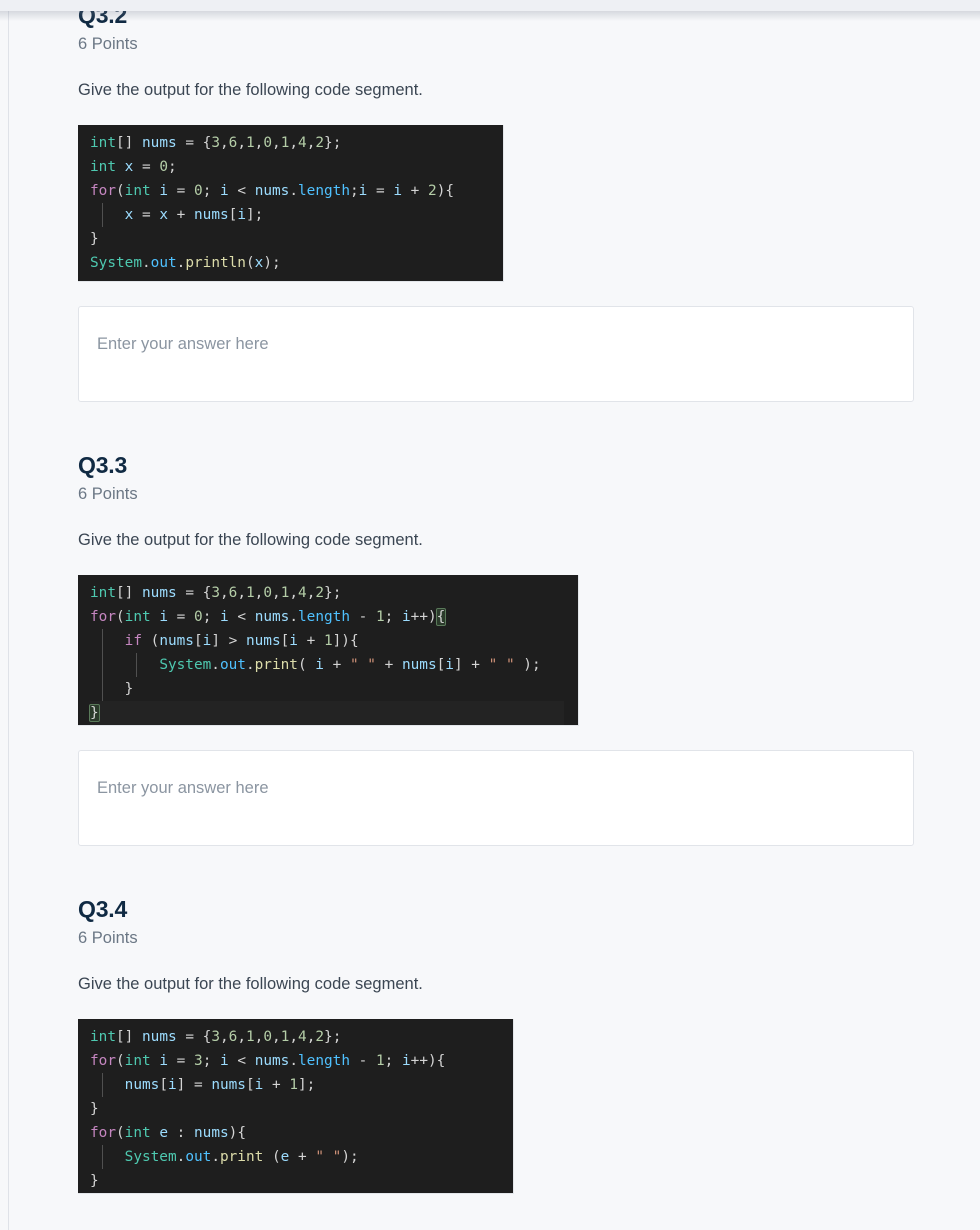 Image resolution: width=980 pixels, height=1230 pixels. I want to click on code-line: nums[i] = nums[i + 1];, so click(294, 1085).